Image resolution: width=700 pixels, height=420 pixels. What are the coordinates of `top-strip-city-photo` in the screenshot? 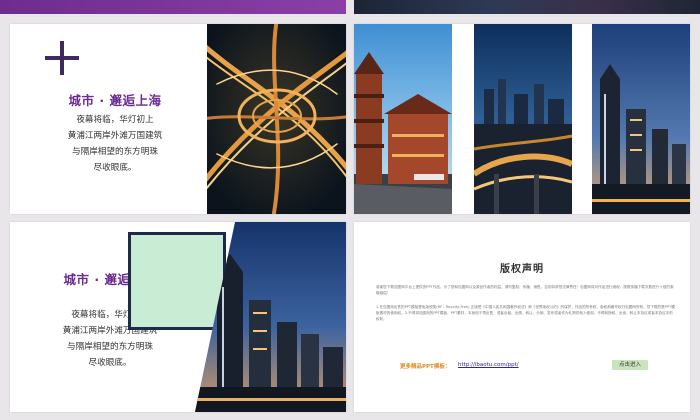 It's located at (527, 7).